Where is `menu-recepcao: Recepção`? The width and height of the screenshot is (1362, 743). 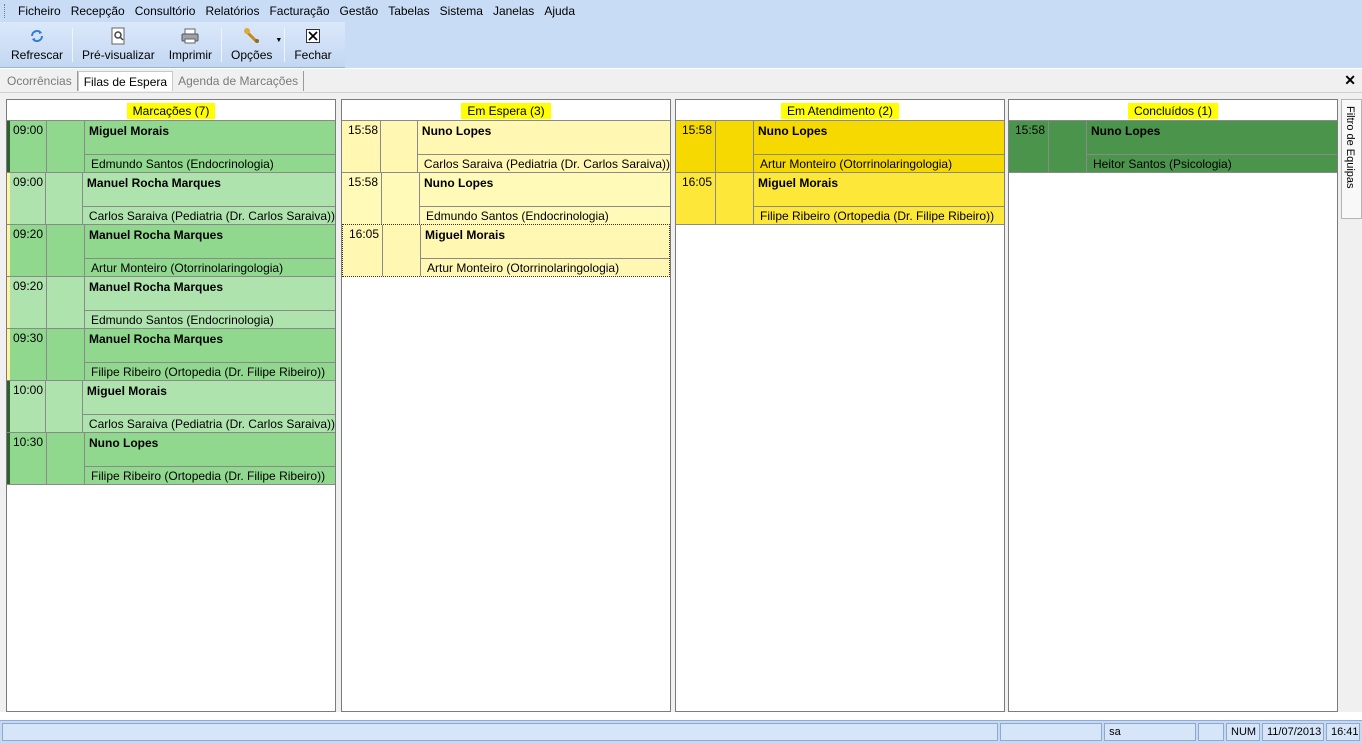
menu-recepcao: Recepção is located at coordinates (98, 11).